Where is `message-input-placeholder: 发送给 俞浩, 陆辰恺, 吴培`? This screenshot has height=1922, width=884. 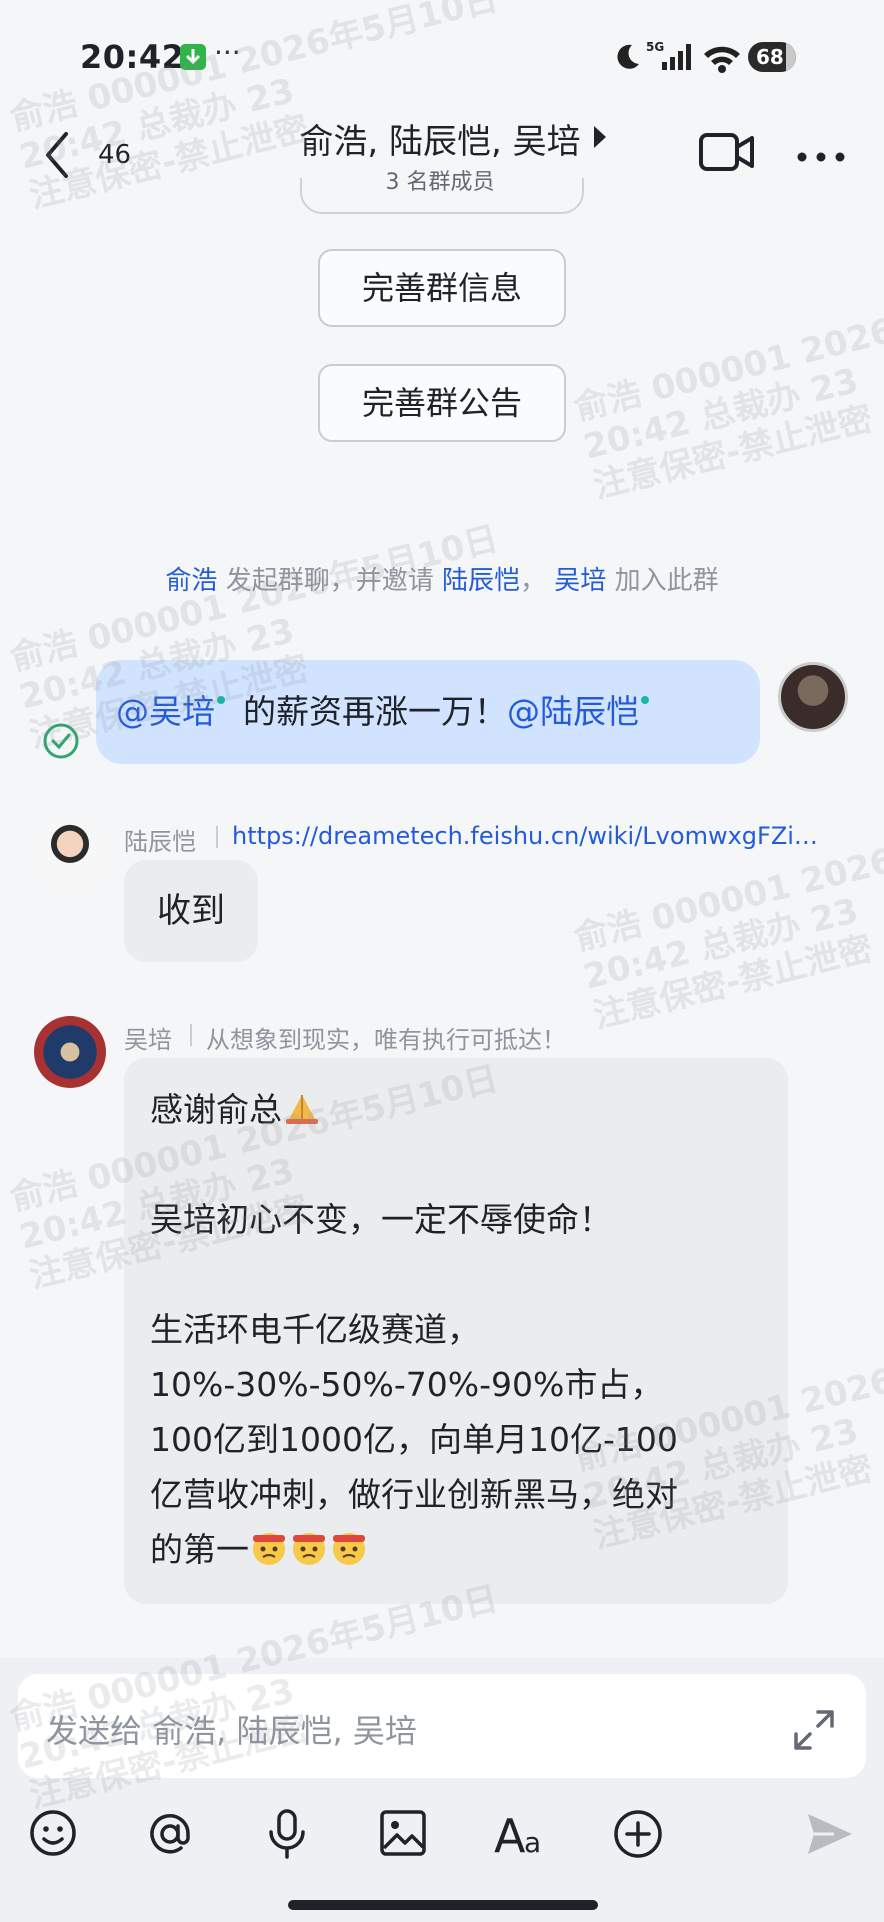 message-input-placeholder: 发送给 俞浩, 陆辰恺, 吴培 is located at coordinates (231, 1729).